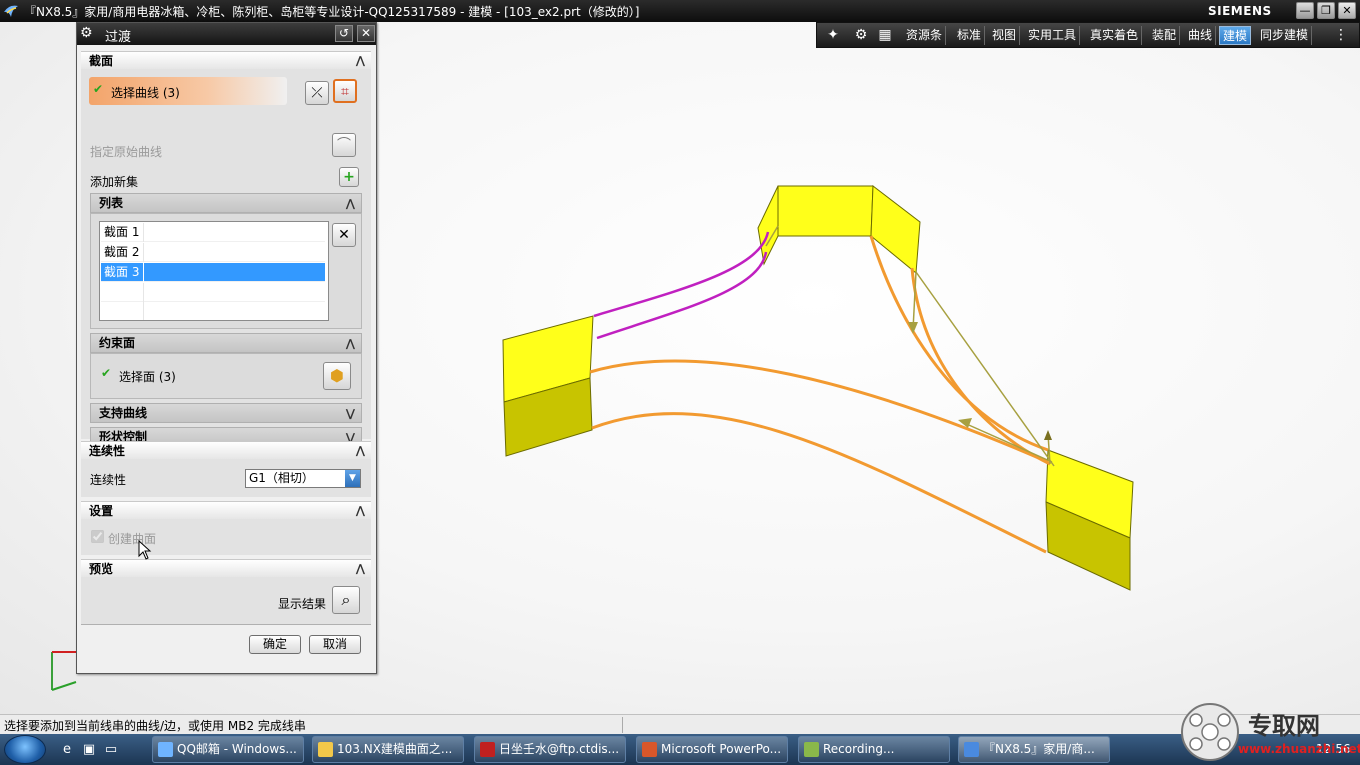 The width and height of the screenshot is (1360, 765). Describe the element at coordinates (107, 451) in the screenshot. I see `continuity-label: 连续性` at that location.